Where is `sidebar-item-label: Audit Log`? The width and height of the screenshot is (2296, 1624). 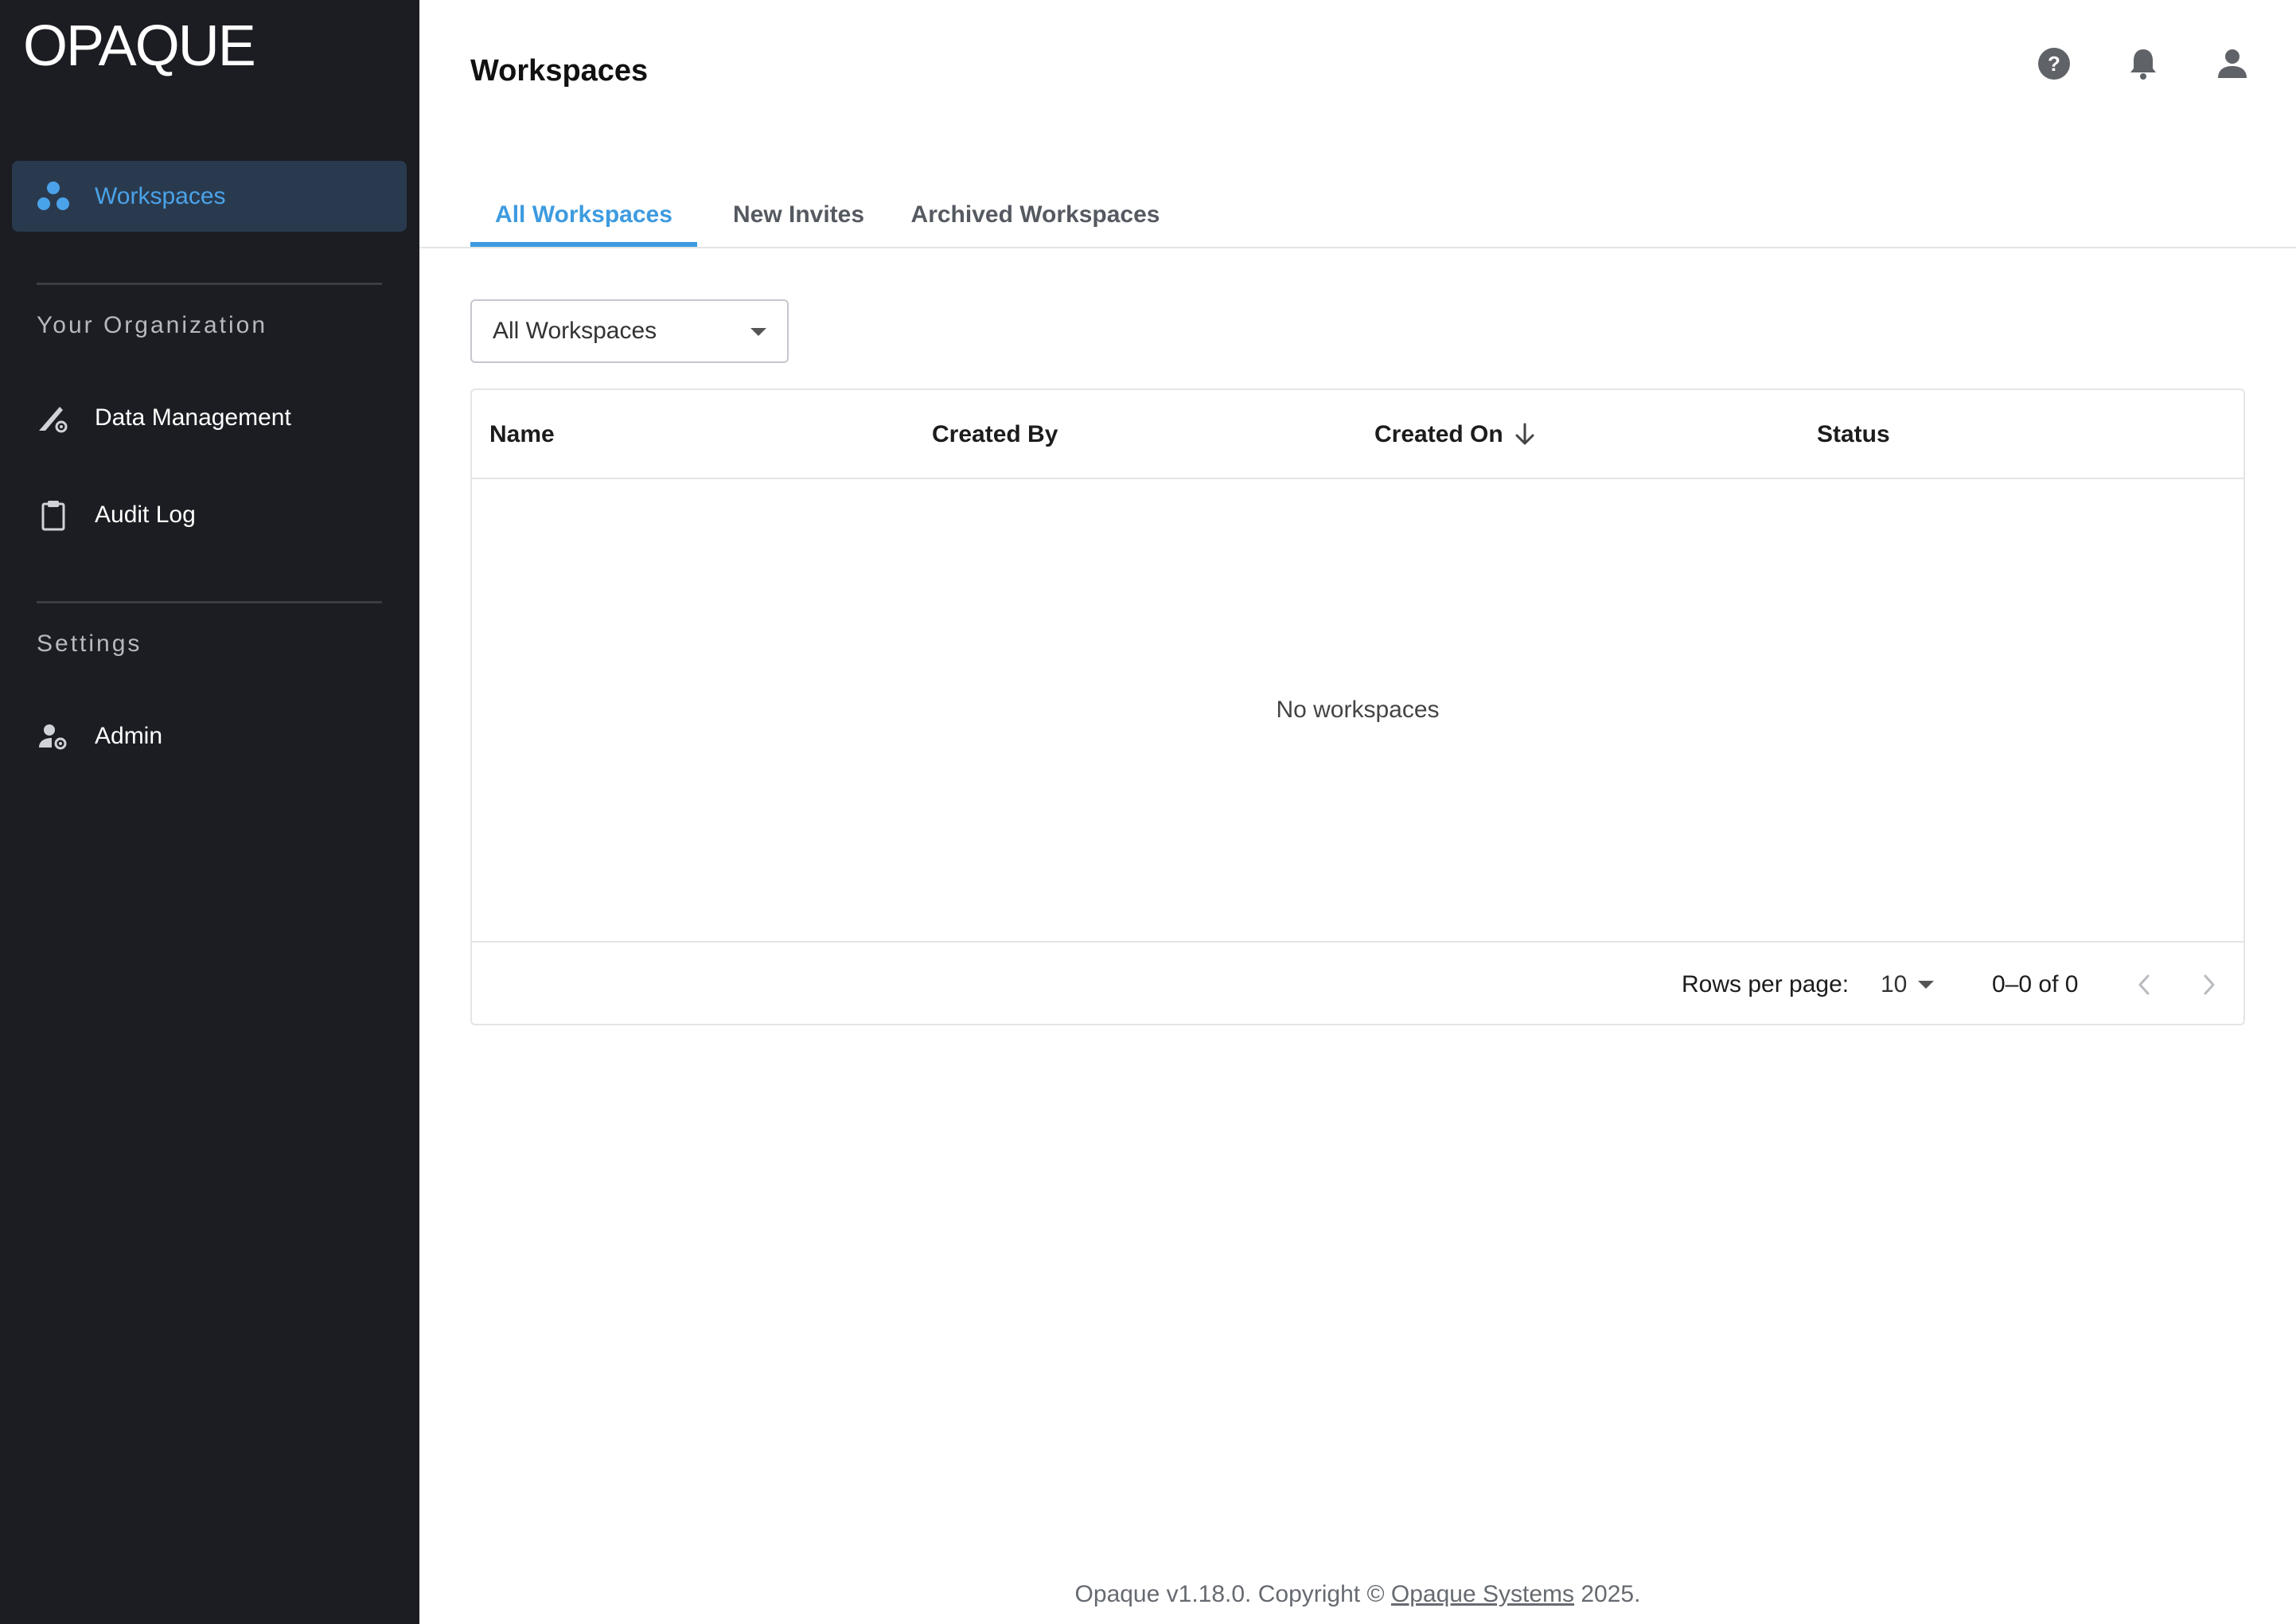
sidebar-item-label: Audit Log is located at coordinates (146, 514).